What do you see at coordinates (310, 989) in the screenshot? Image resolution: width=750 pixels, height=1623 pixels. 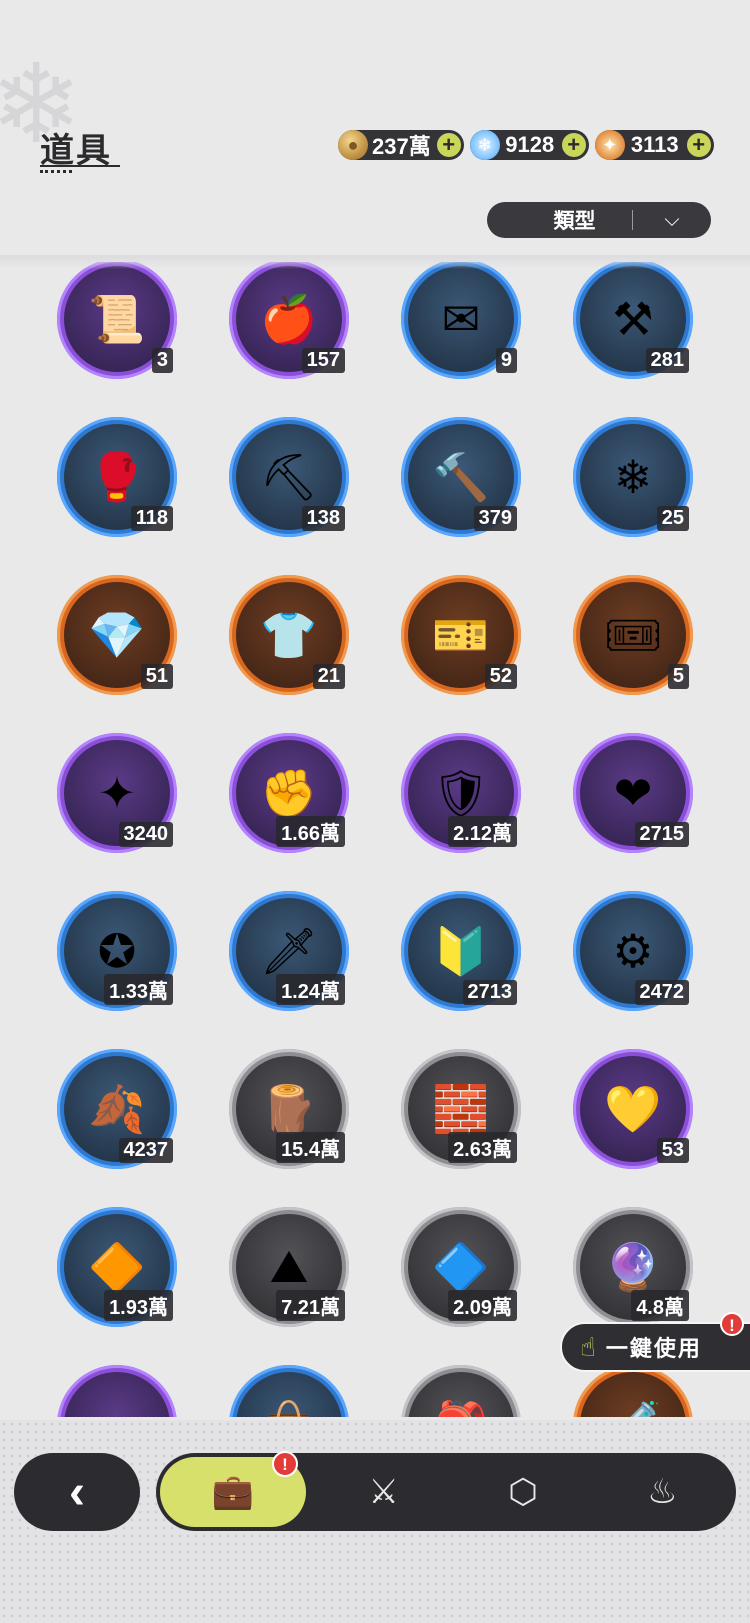 I see `item-count: 1.24萬` at bounding box center [310, 989].